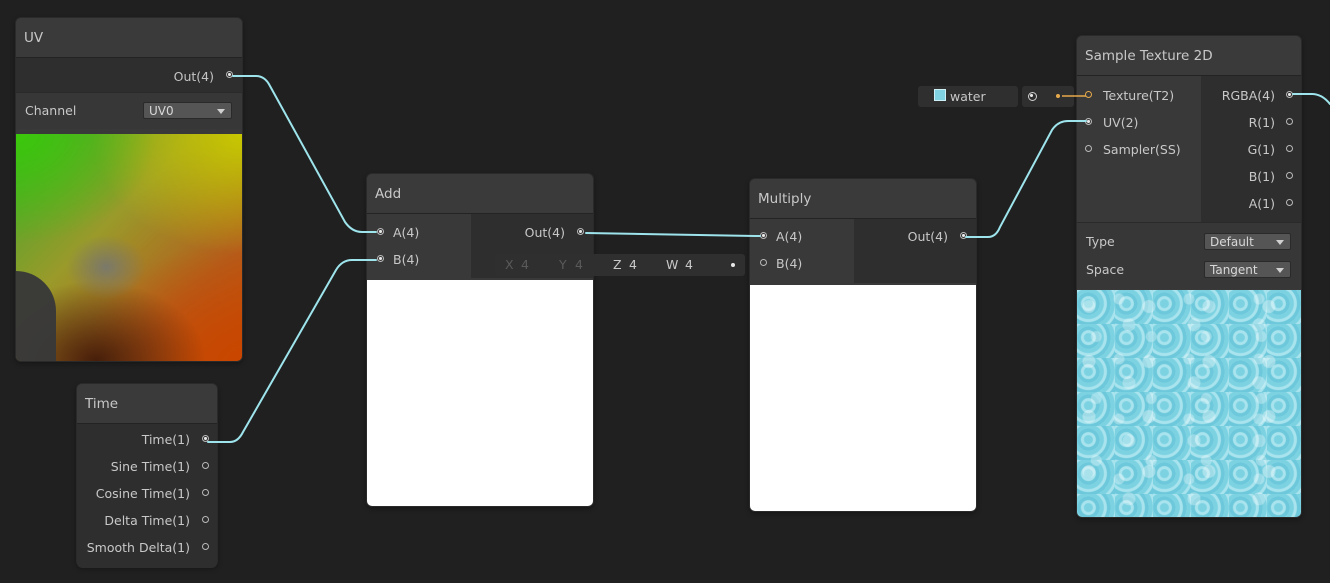 The width and height of the screenshot is (1330, 583). I want to click on field-y-label: Y, so click(563, 264).